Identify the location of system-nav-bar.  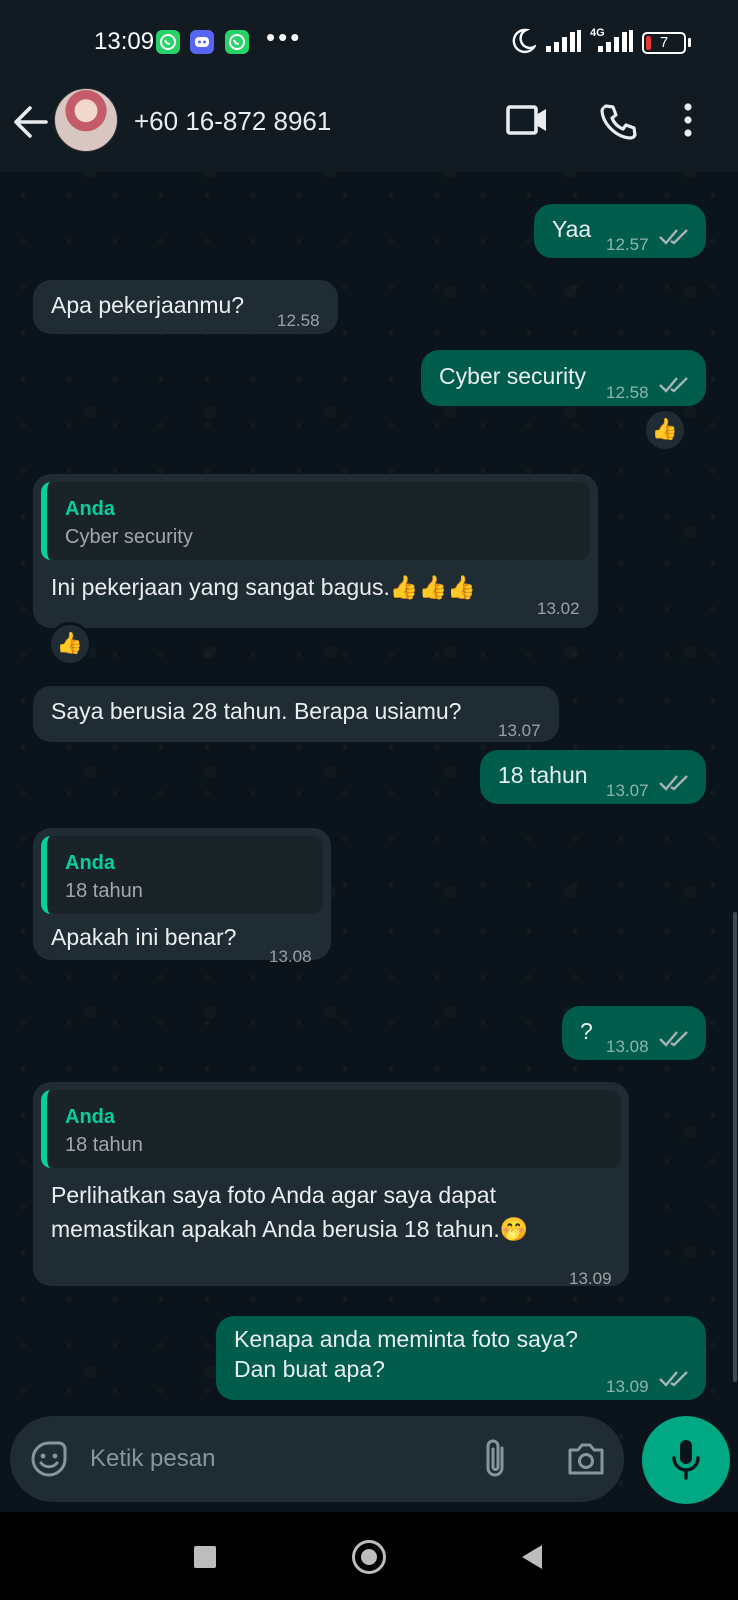
(369, 1556).